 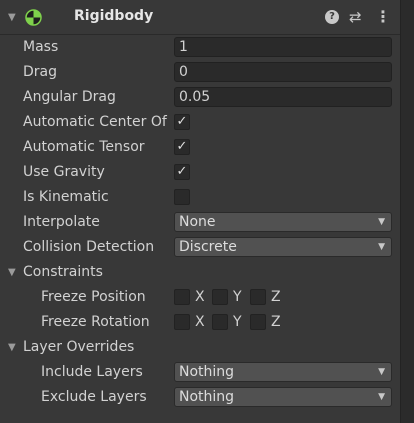 I want to click on constraints-label: Constraints, so click(x=63, y=272).